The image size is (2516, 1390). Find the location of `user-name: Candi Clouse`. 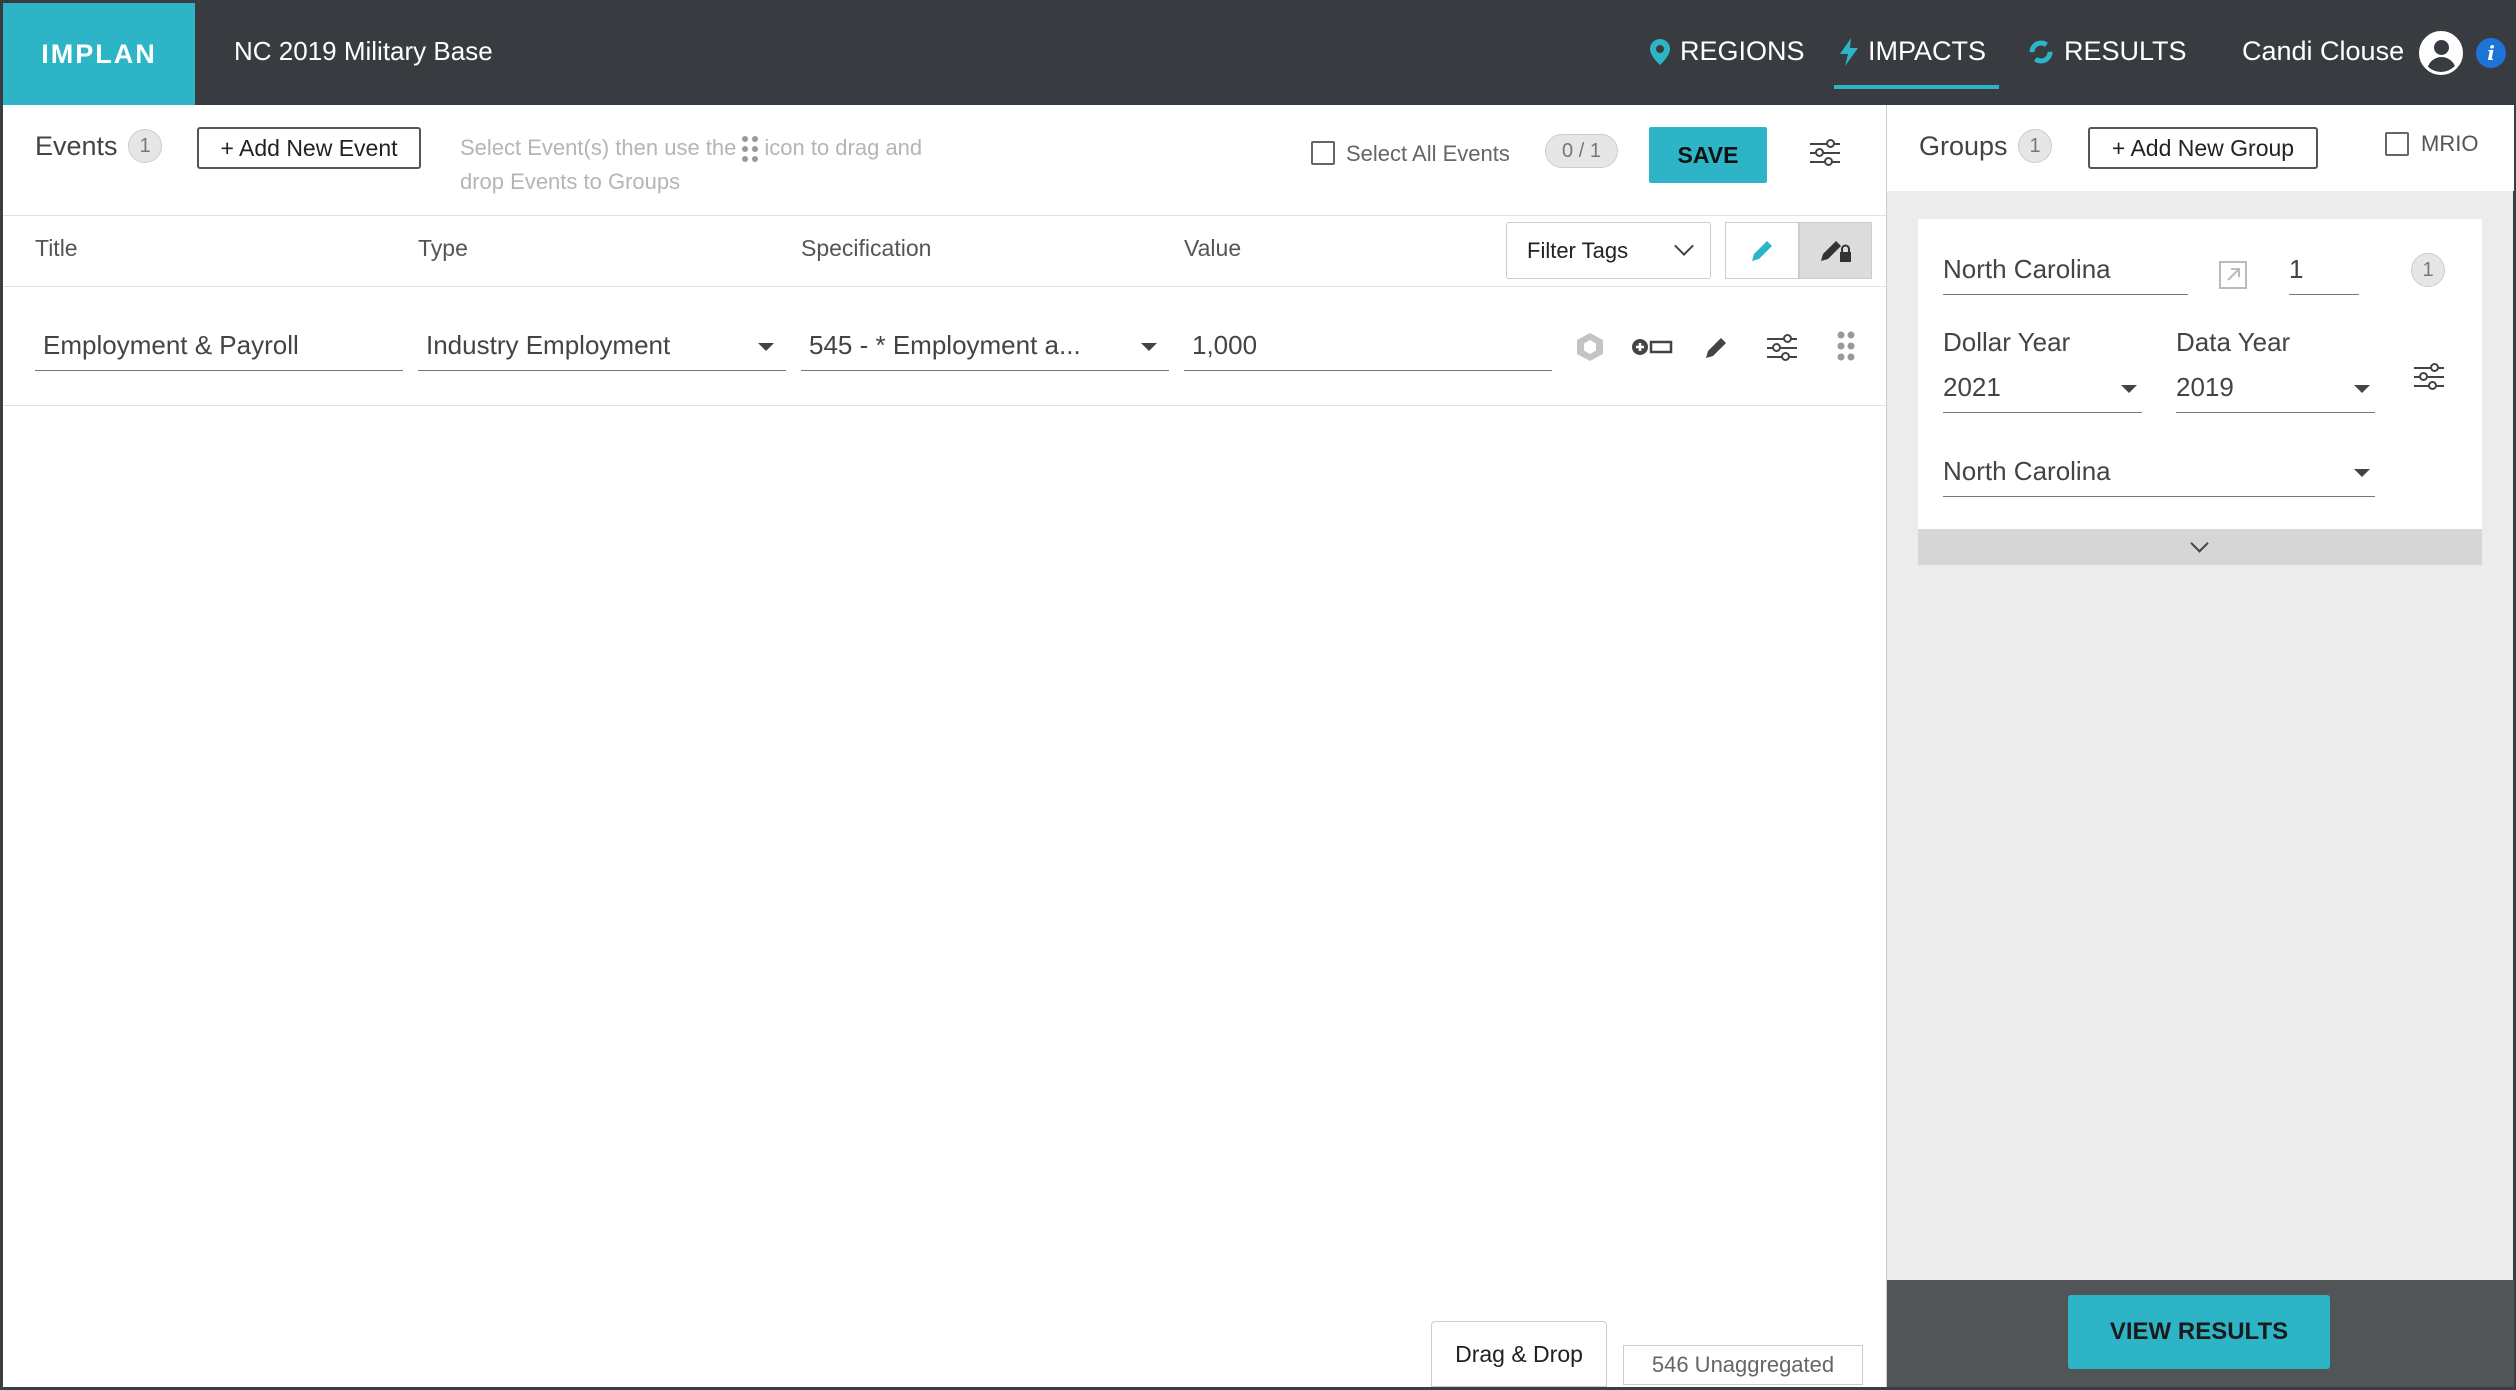

user-name: Candi Clouse is located at coordinates (2323, 51).